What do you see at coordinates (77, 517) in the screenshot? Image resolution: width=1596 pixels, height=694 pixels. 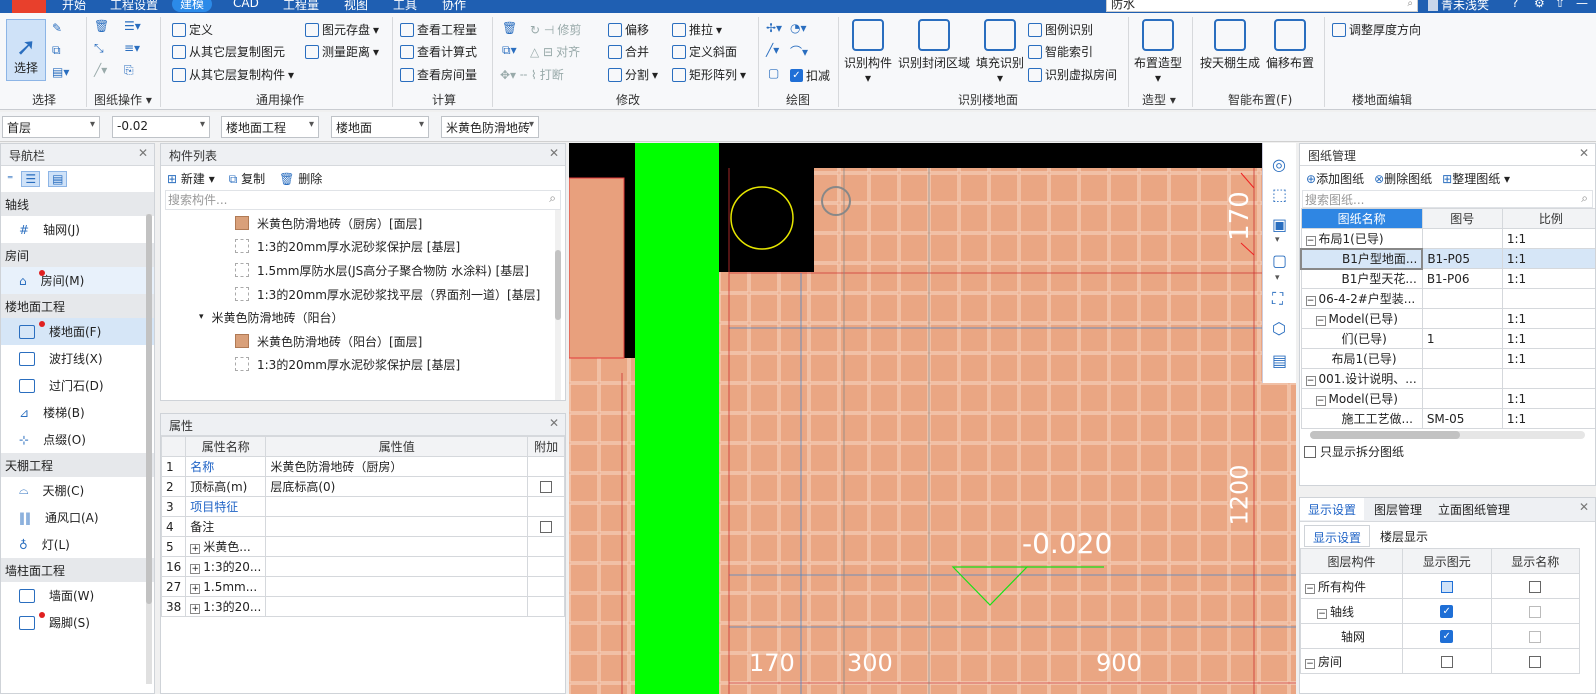 I see `nav-item-vent: ‖‖ 通风口(A)` at bounding box center [77, 517].